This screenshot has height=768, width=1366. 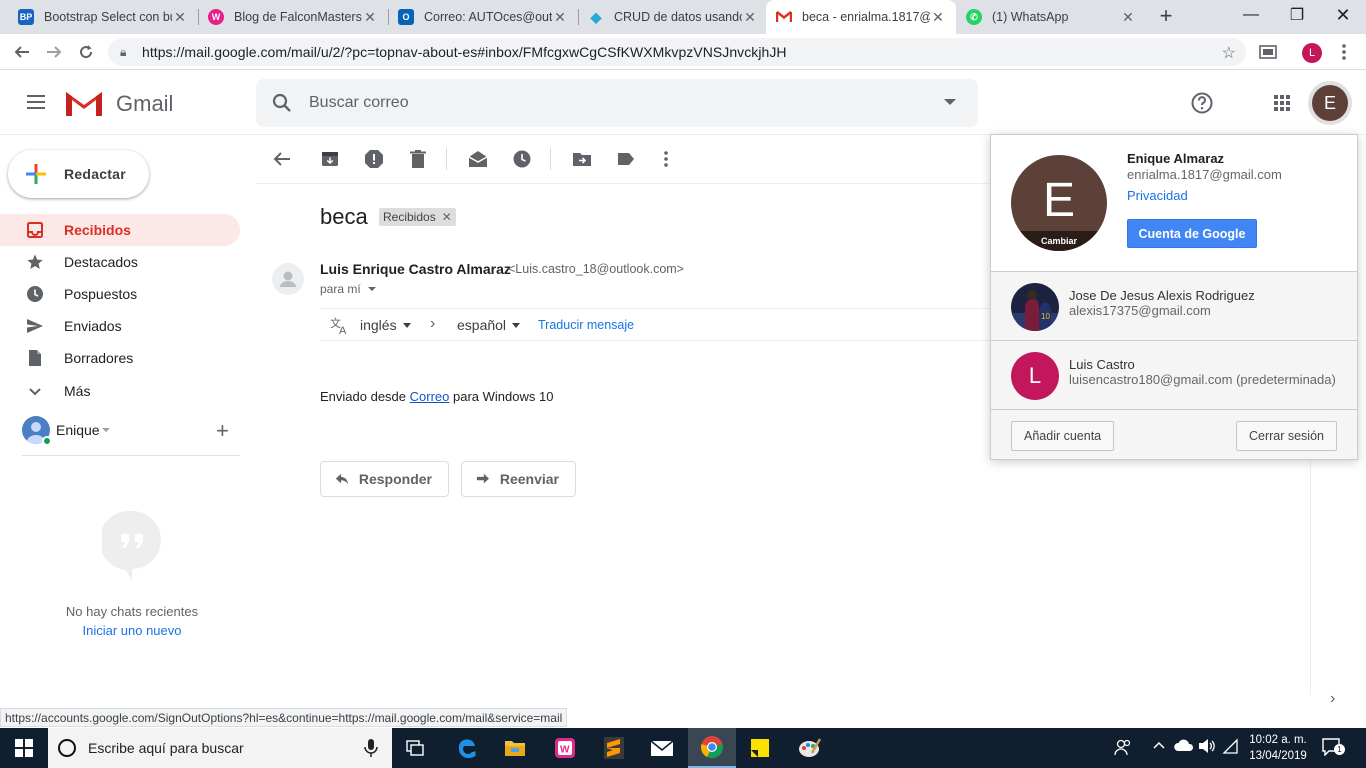 What do you see at coordinates (626, 159) in the screenshot?
I see `label-icon` at bounding box center [626, 159].